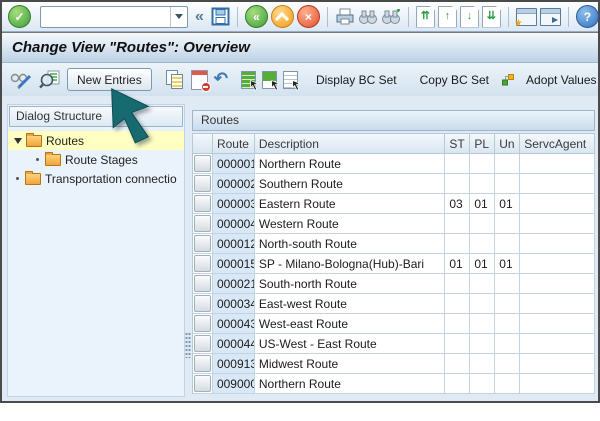 The height and width of the screenshot is (421, 600). Describe the element at coordinates (308, 16) in the screenshot. I see `exit-button: ×` at that location.